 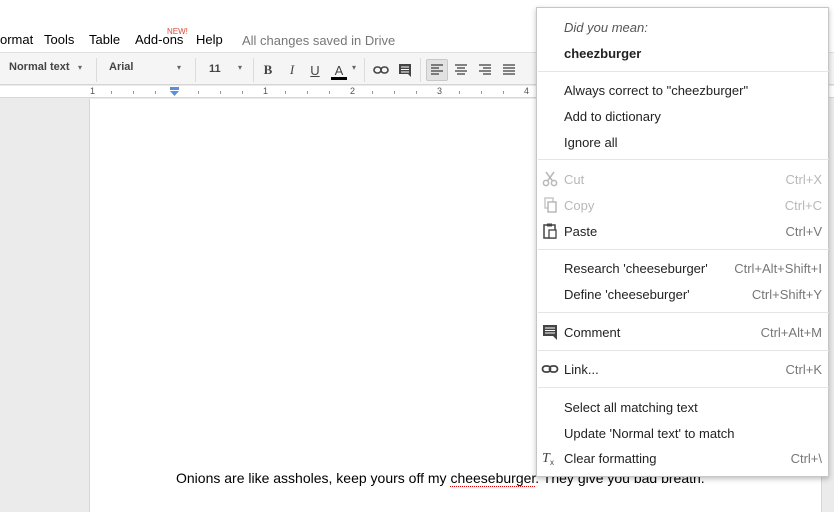 What do you see at coordinates (121, 67) in the screenshot?
I see `font-select: Arial` at bounding box center [121, 67].